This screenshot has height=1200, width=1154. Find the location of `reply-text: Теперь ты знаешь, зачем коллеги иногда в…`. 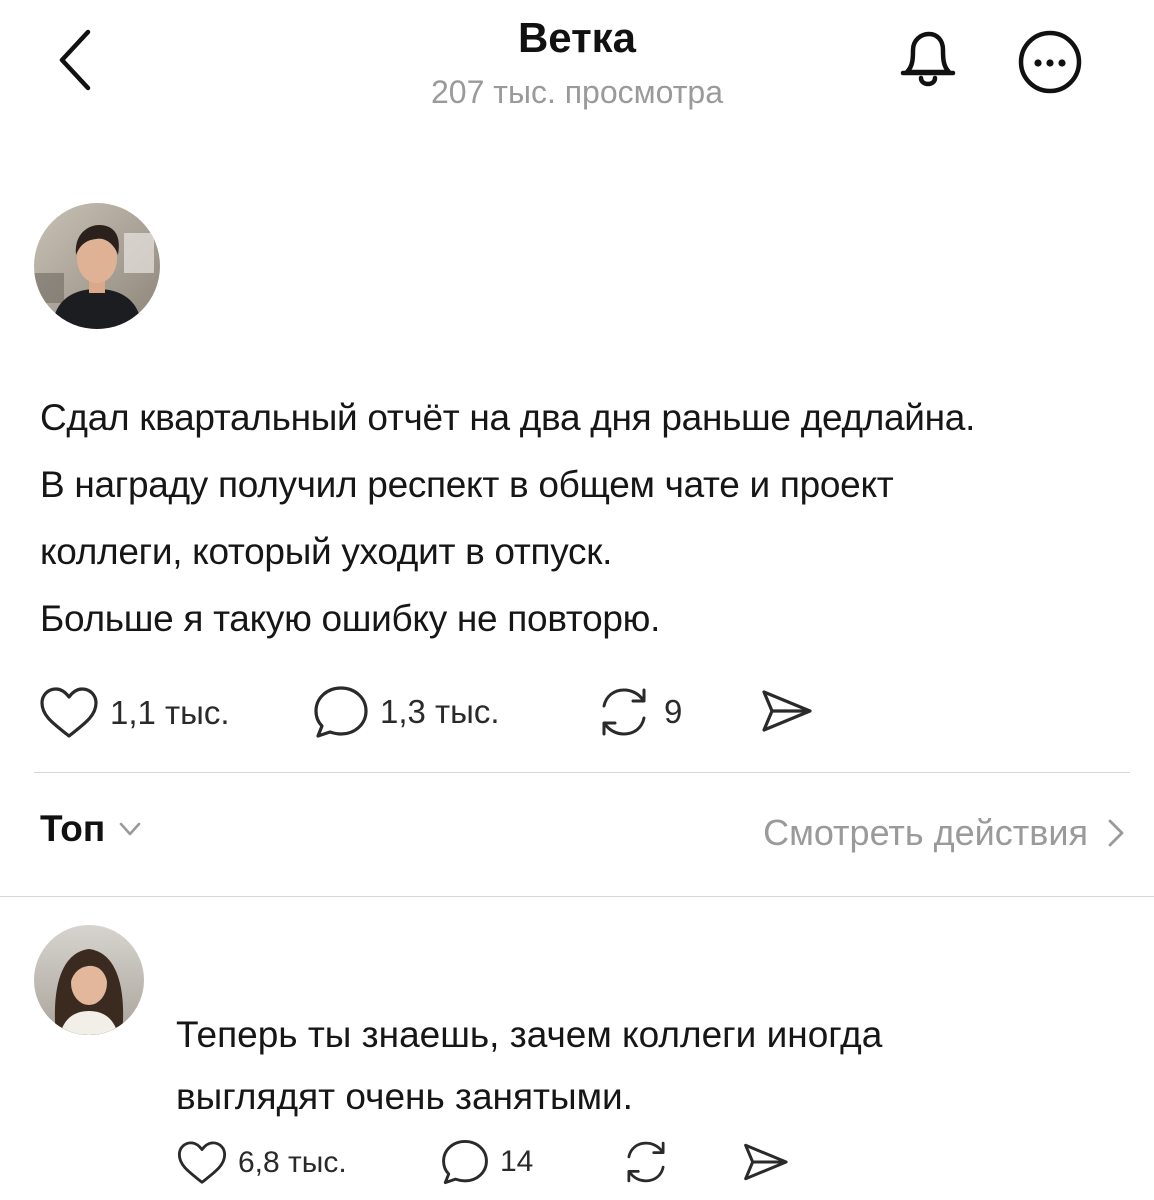

reply-text: Теперь ты знаешь, зачем коллеги иногда в… is located at coordinates (656, 1066).